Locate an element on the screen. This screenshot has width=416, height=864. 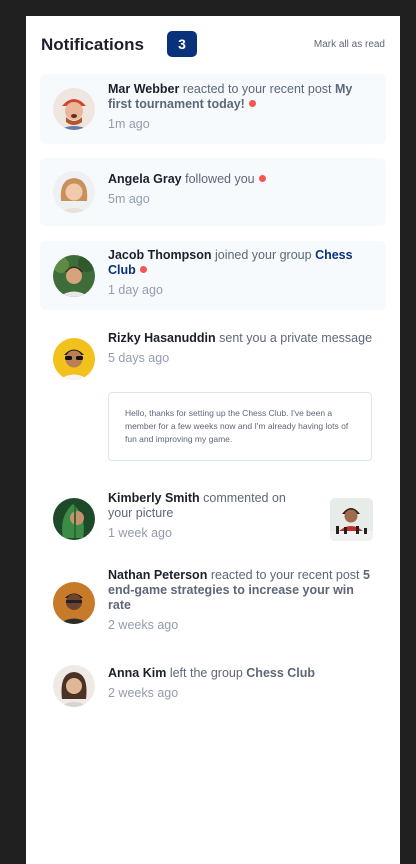
avatar-anna-kim-icon is located at coordinates (74, 686).